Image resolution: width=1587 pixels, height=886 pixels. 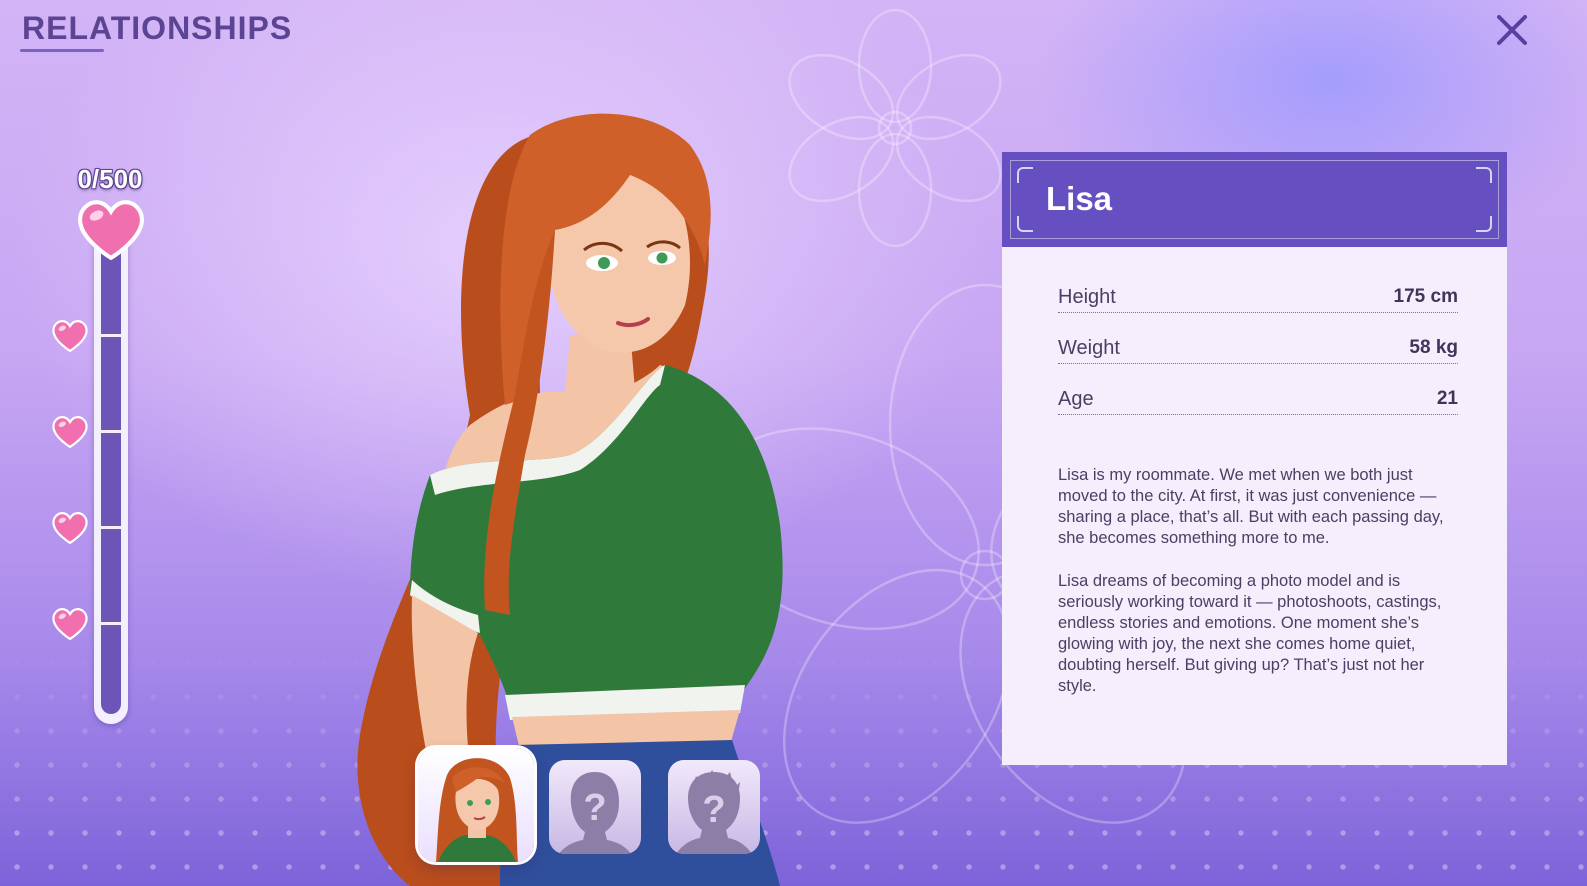 What do you see at coordinates (1254, 199) in the screenshot?
I see `card-header: Lisa` at bounding box center [1254, 199].